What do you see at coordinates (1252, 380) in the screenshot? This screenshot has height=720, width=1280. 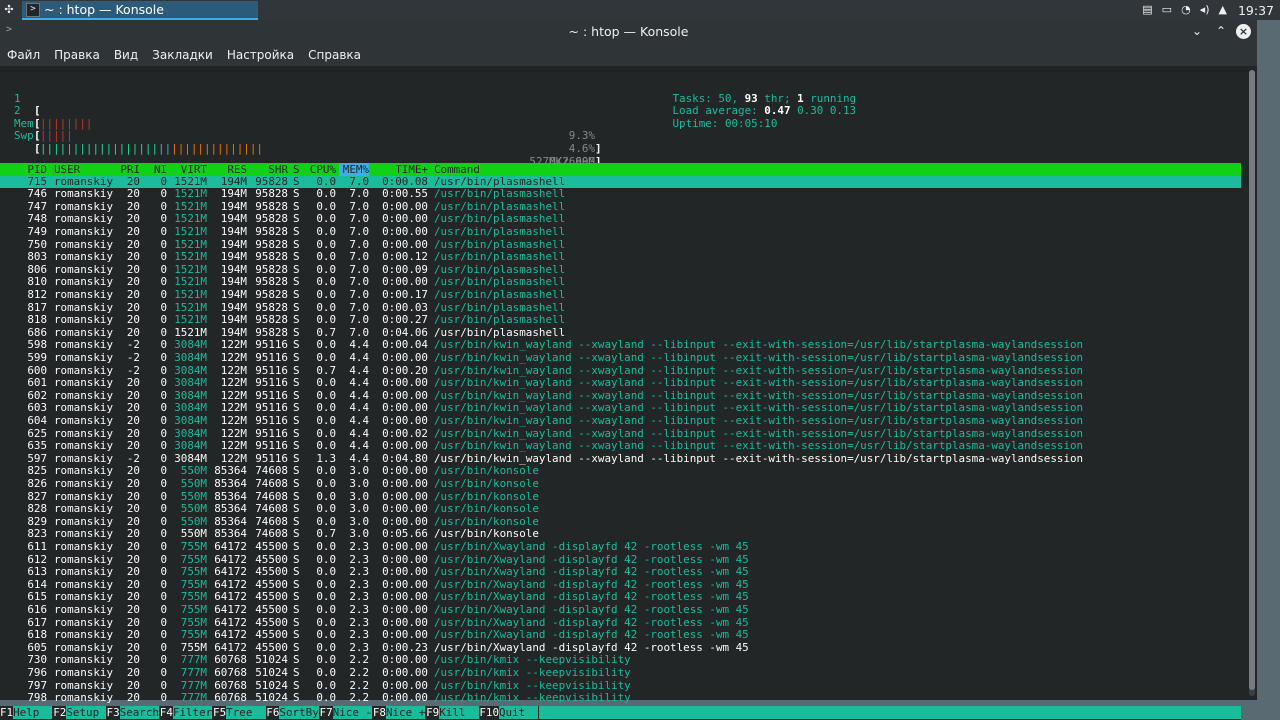 I see `scrollbar-thumb` at bounding box center [1252, 380].